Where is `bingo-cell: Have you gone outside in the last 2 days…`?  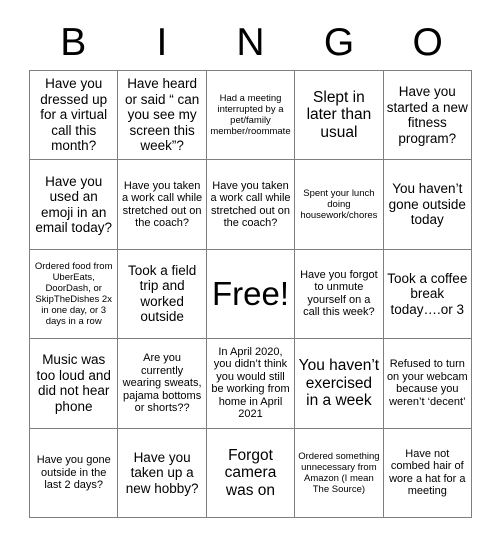 bingo-cell: Have you gone outside in the last 2 days… is located at coordinates (74, 473).